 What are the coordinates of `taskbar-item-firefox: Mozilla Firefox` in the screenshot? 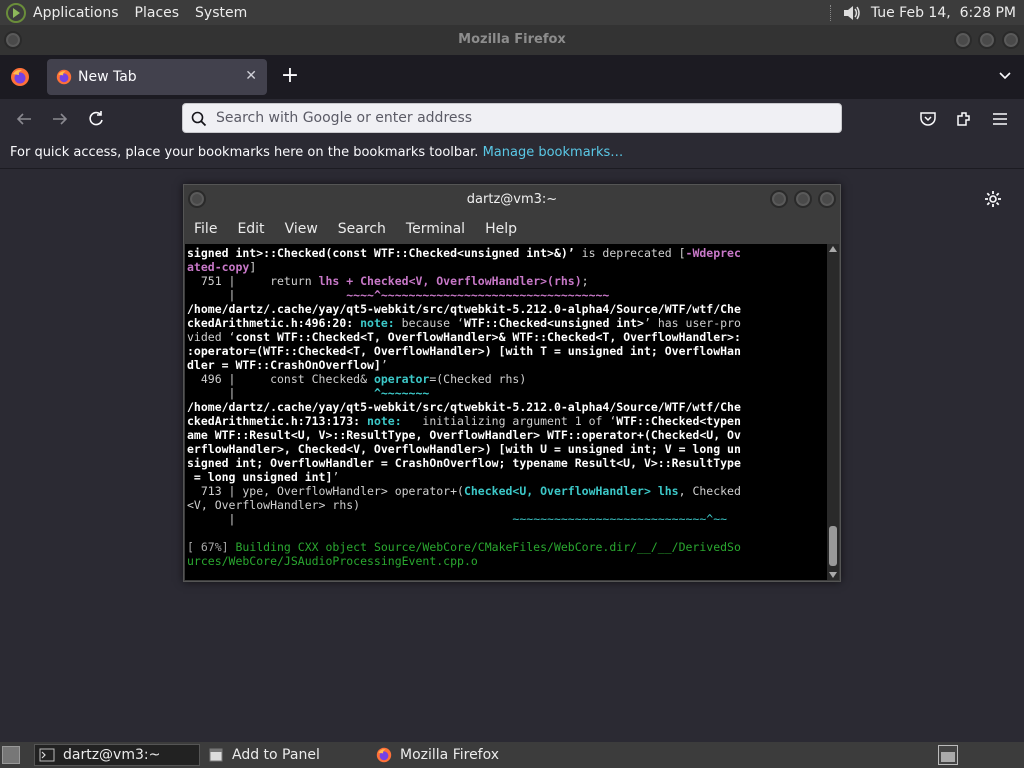 It's located at (472, 755).